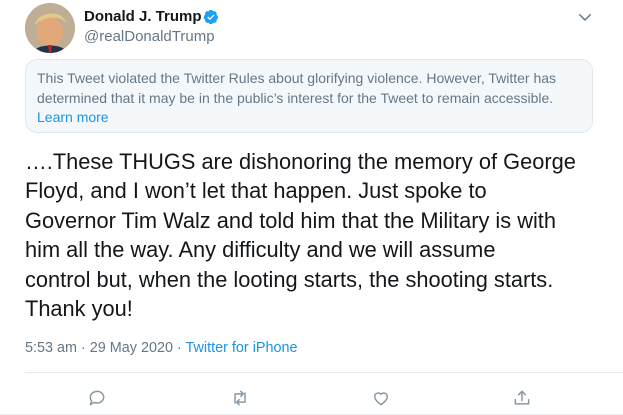 The width and height of the screenshot is (623, 415). Describe the element at coordinates (131, 348) in the screenshot. I see `tweet-date: 29 May 2020` at that location.